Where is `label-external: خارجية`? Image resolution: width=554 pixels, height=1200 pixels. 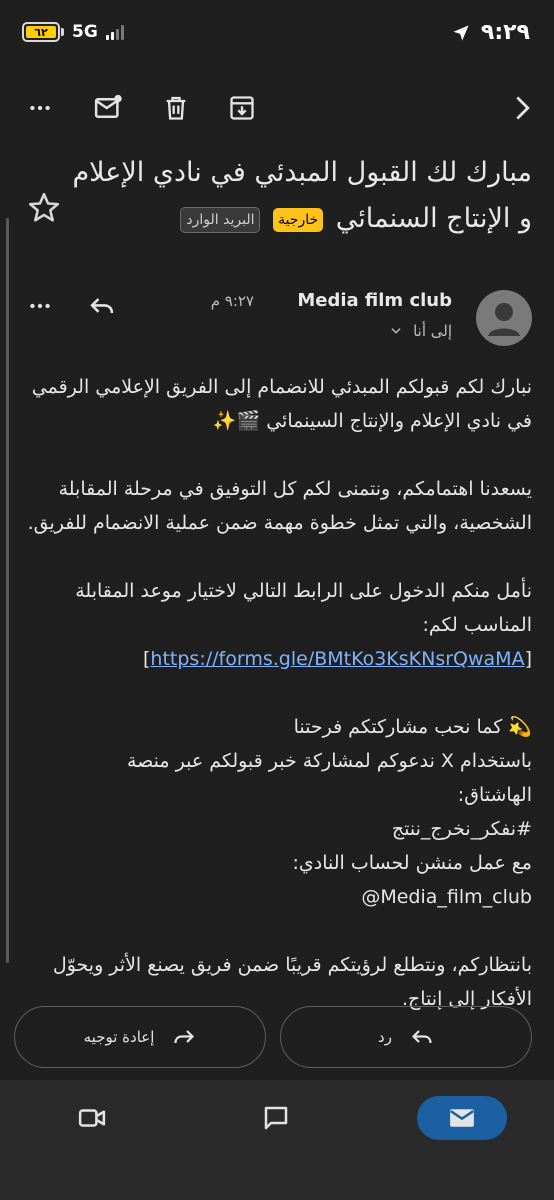 label-external: خارجية is located at coordinates (298, 219).